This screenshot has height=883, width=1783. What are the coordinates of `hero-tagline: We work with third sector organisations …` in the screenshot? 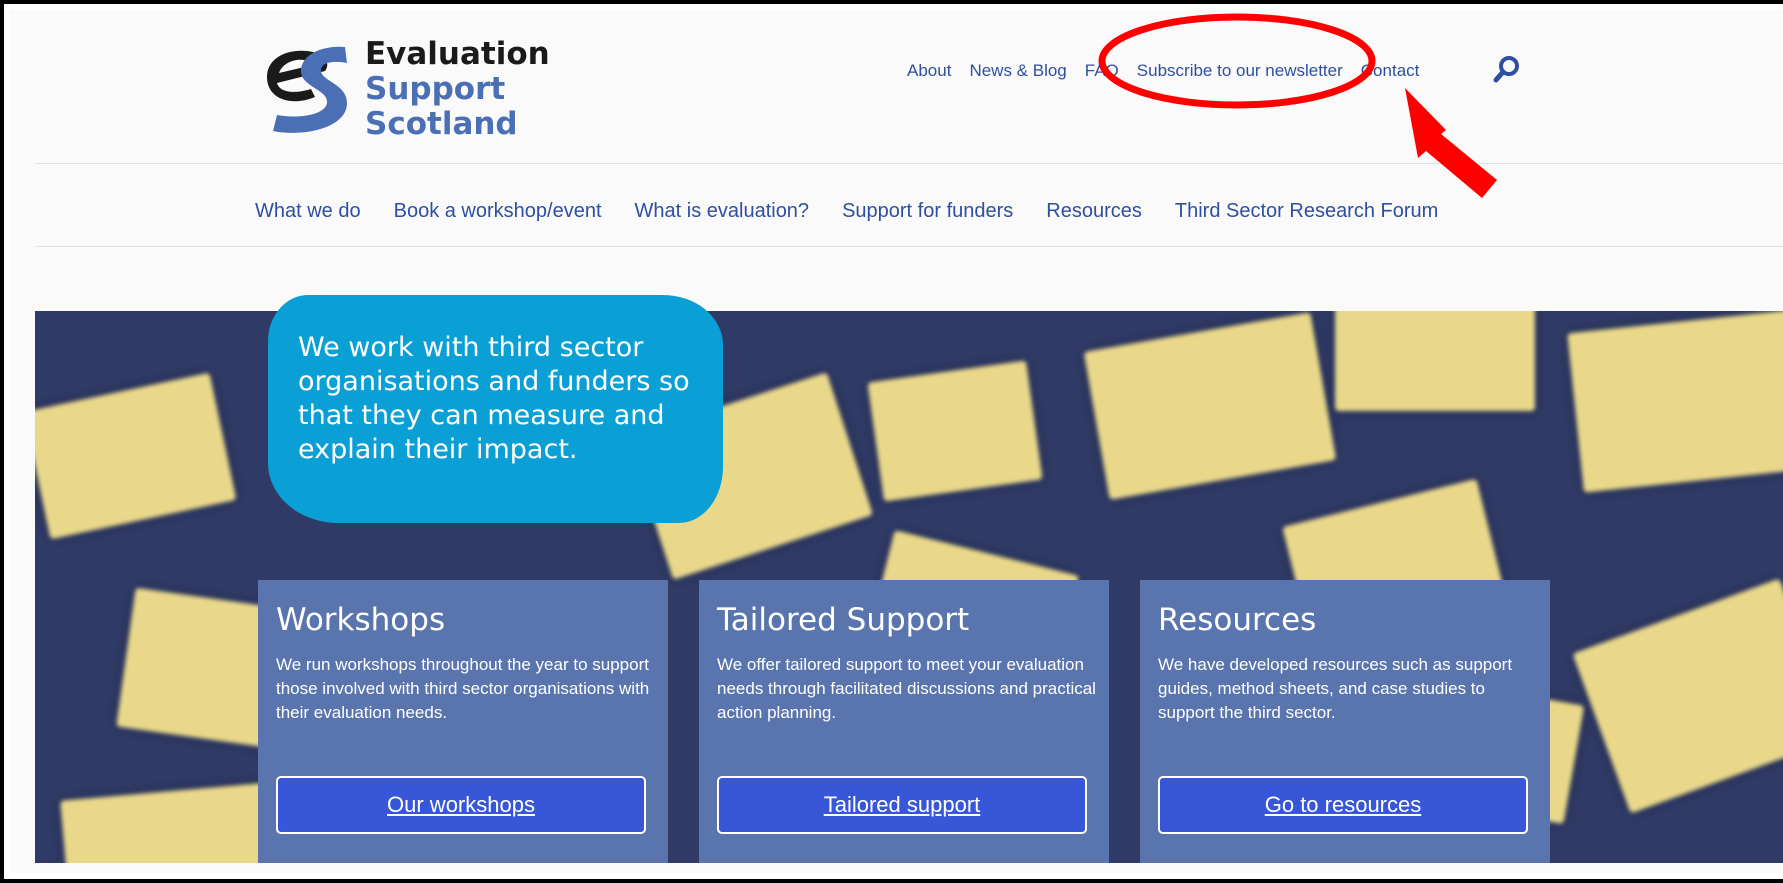 It's located at (494, 398).